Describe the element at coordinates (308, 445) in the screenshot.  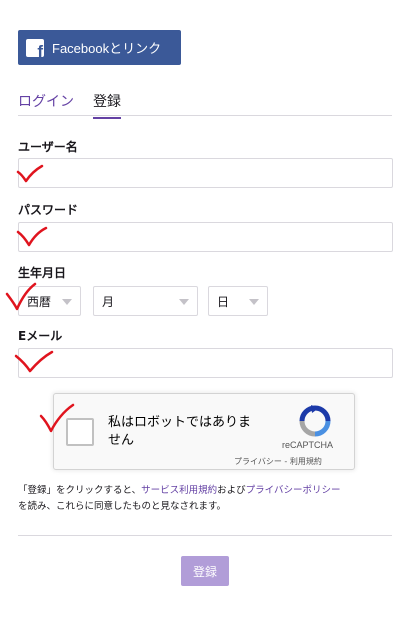
I see `recaptcha-brand: reCAPTCHA` at that location.